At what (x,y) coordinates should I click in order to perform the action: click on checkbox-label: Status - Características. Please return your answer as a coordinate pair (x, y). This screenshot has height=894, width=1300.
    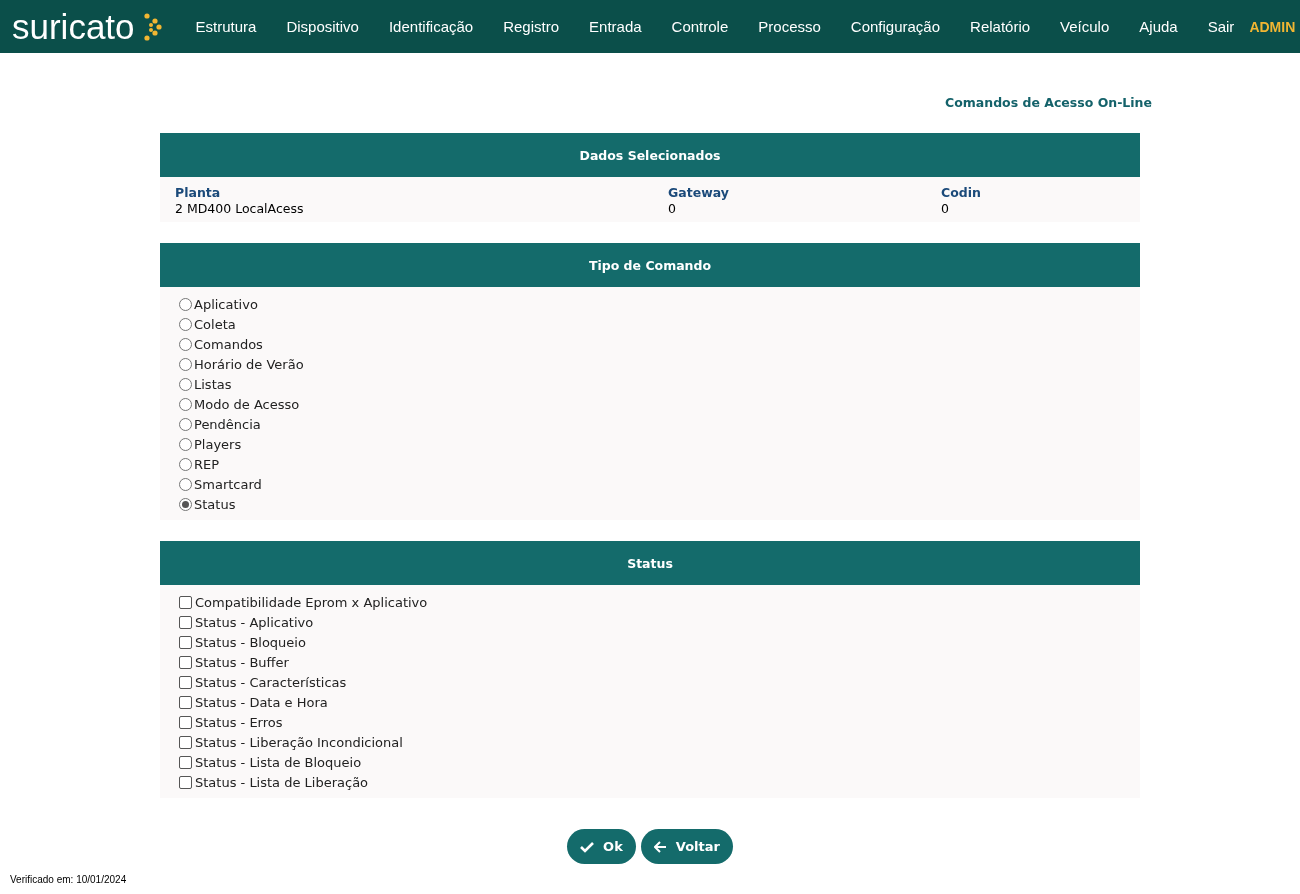
    Looking at the image, I should click on (271, 682).